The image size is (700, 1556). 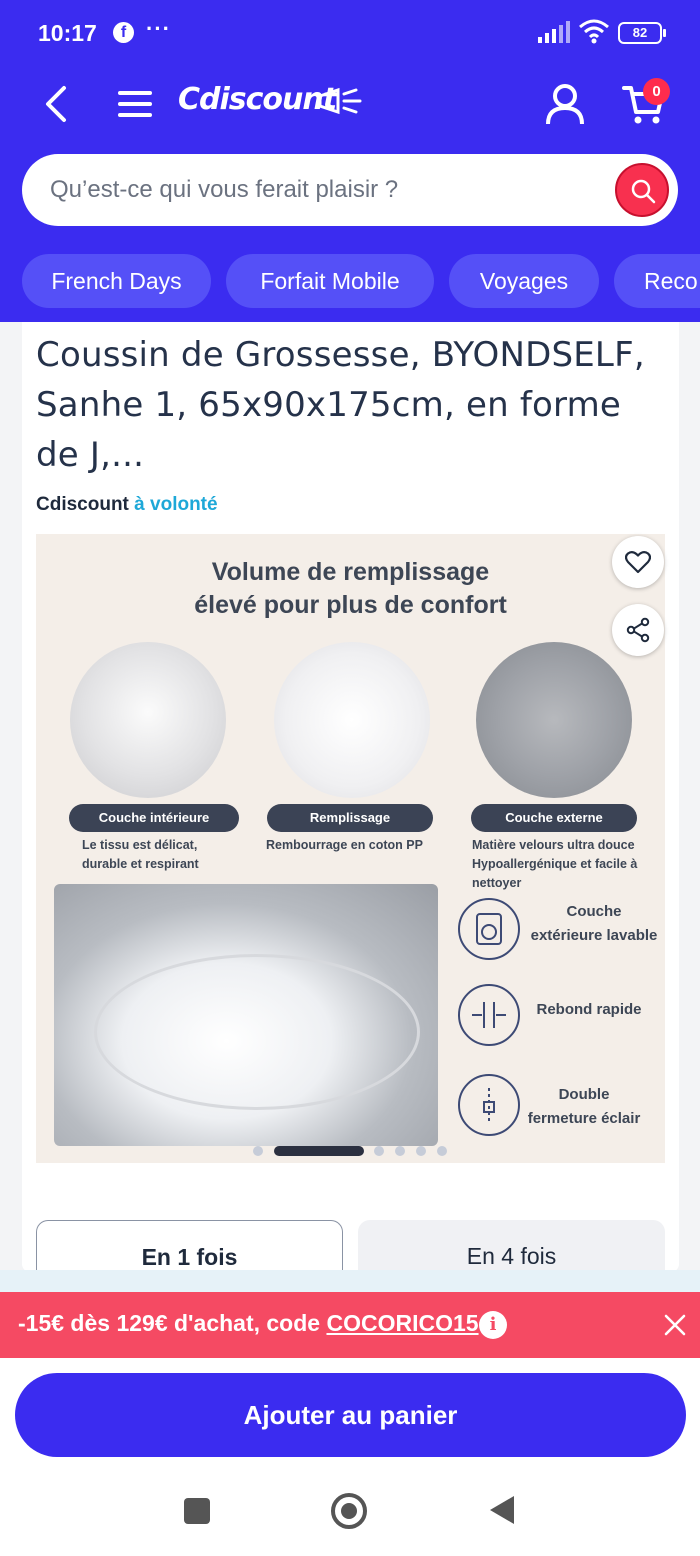 I want to click on layer-note-outer-line-2: Hypoallergénique et facile à, so click(x=555, y=864).